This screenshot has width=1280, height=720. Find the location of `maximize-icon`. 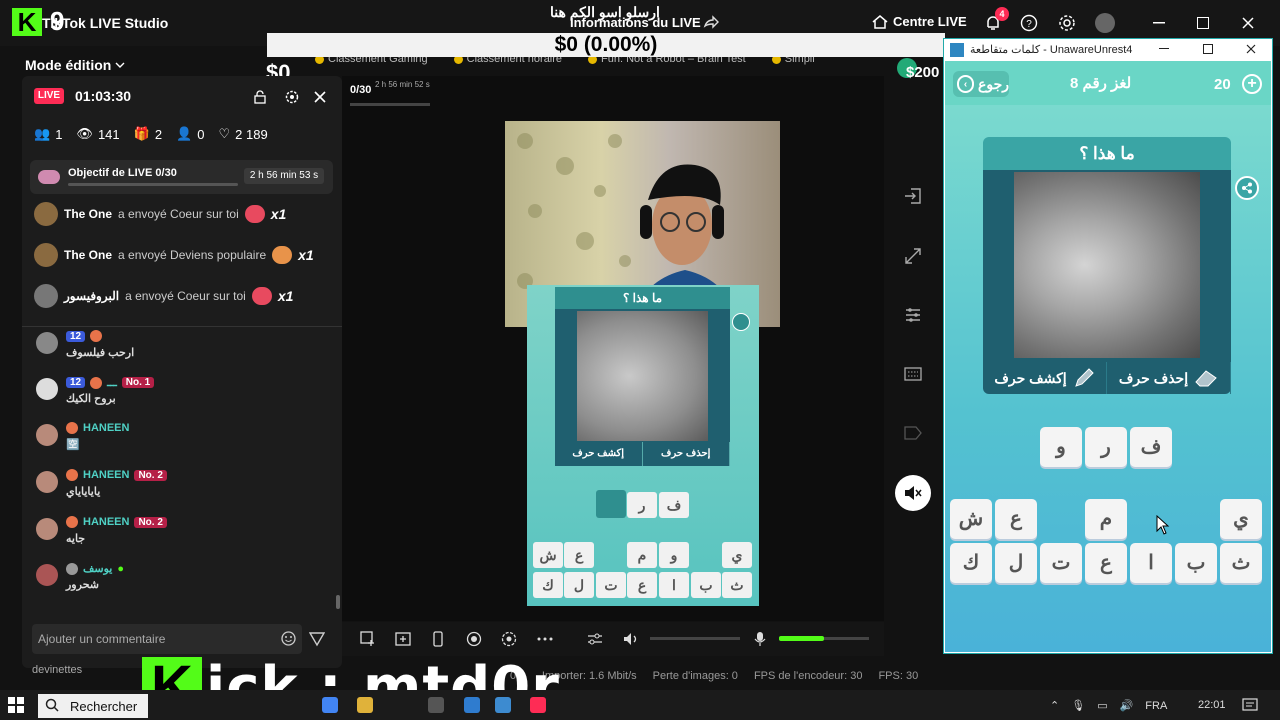

maximize-icon is located at coordinates (1203, 23).